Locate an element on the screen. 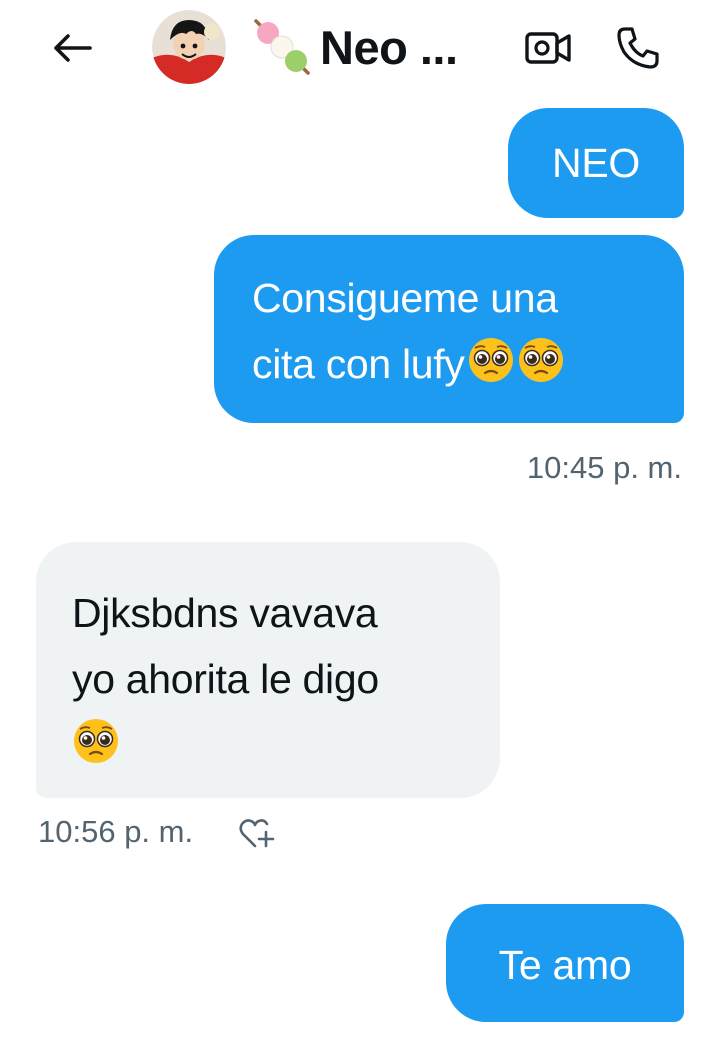 The image size is (720, 1038). add-reaction-button is located at coordinates (257, 834).